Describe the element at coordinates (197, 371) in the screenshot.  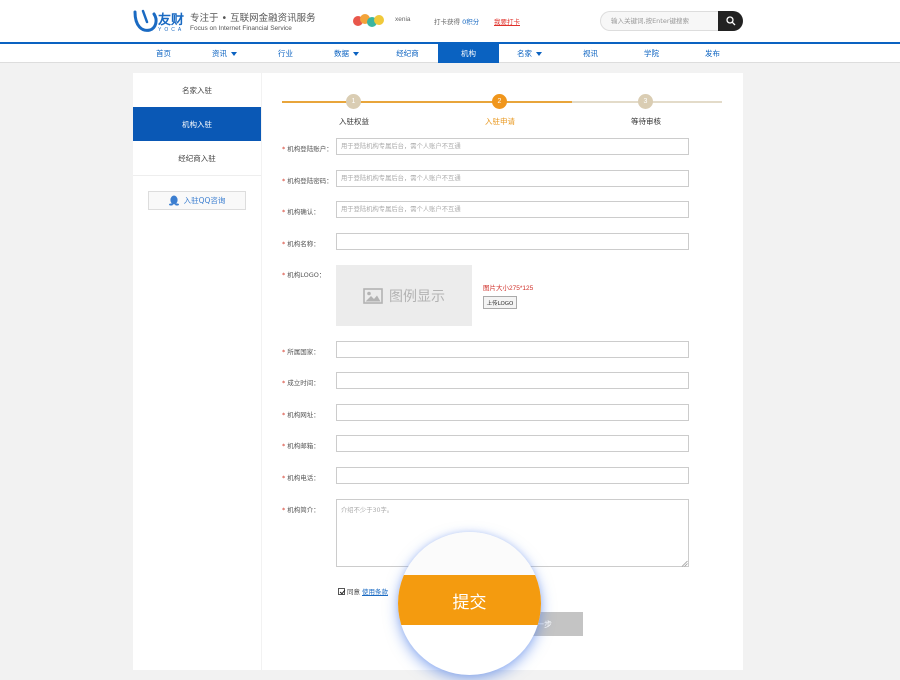
I see `sidebar: 名家入驻 机构入驻 经纪商入驻 入驻QQ咨询` at that location.